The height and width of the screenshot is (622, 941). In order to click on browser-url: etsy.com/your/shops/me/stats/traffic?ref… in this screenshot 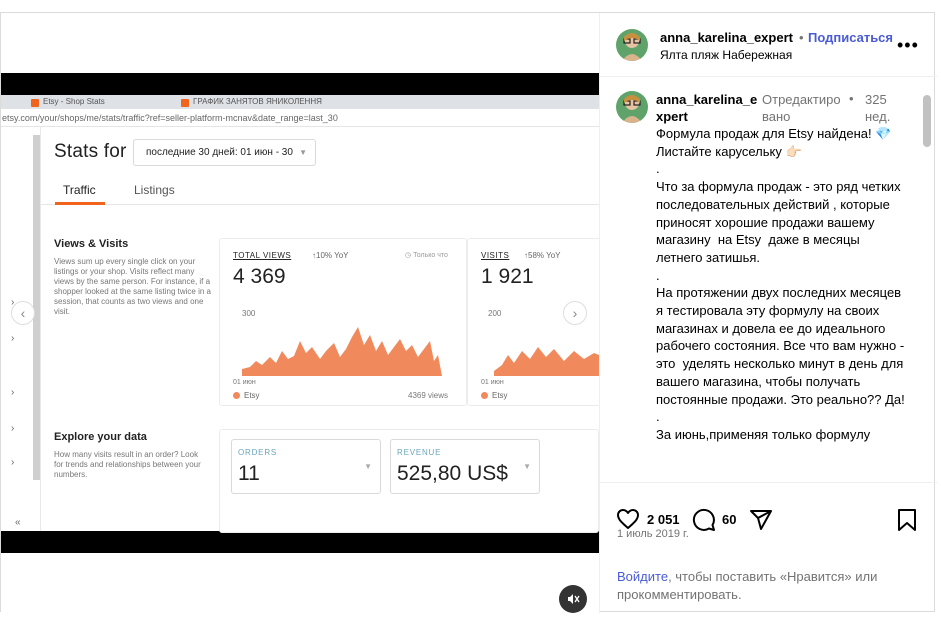, I will do `click(300, 118)`.